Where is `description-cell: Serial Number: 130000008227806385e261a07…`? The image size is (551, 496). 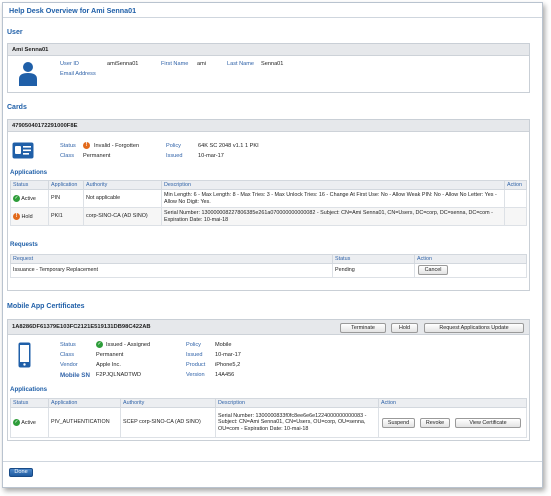
description-cell: Serial Number: 130000008227806385e261a07… is located at coordinates (333, 216).